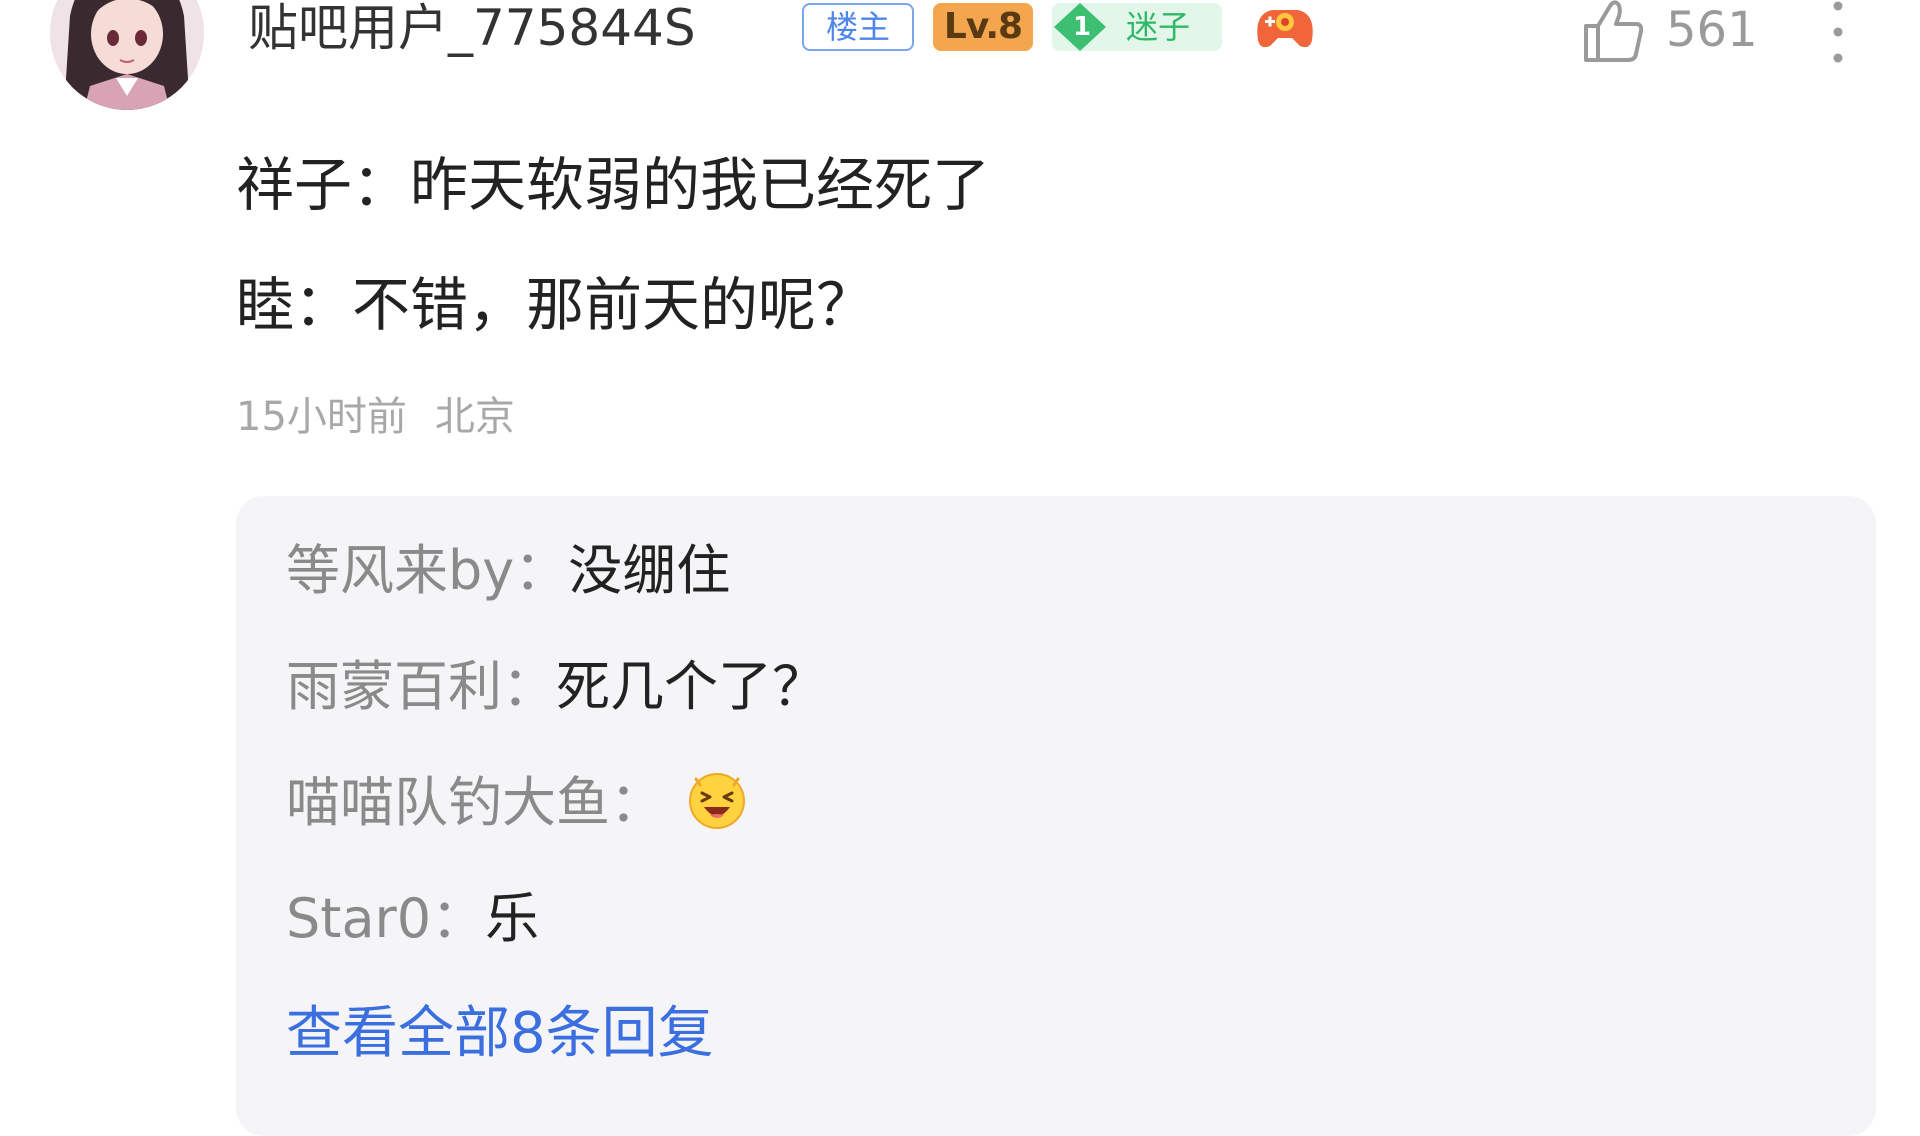 This screenshot has width=1920, height=1136. What do you see at coordinates (1712, 30) in the screenshot?
I see `like-count: 561` at bounding box center [1712, 30].